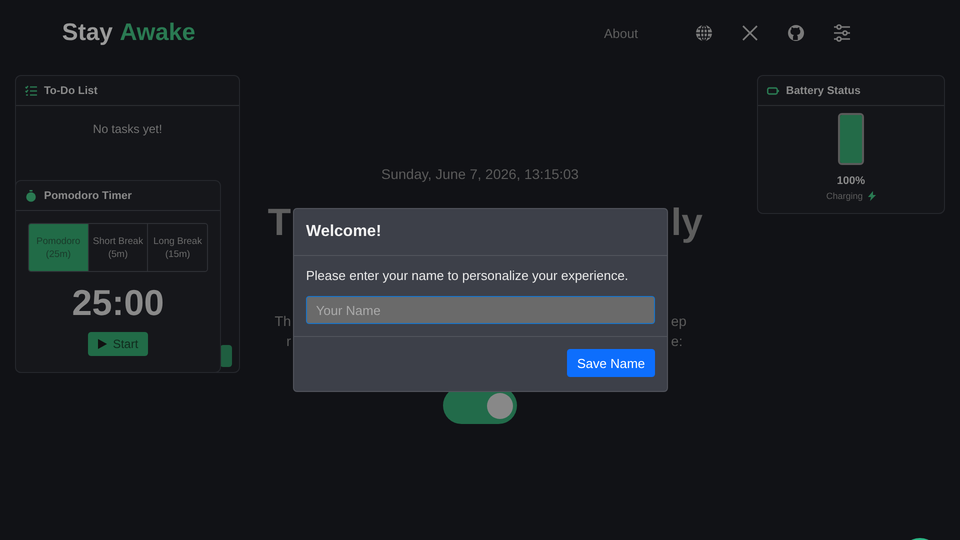 The width and height of the screenshot is (960, 540). I want to click on heading-fragment: T, so click(279, 223).